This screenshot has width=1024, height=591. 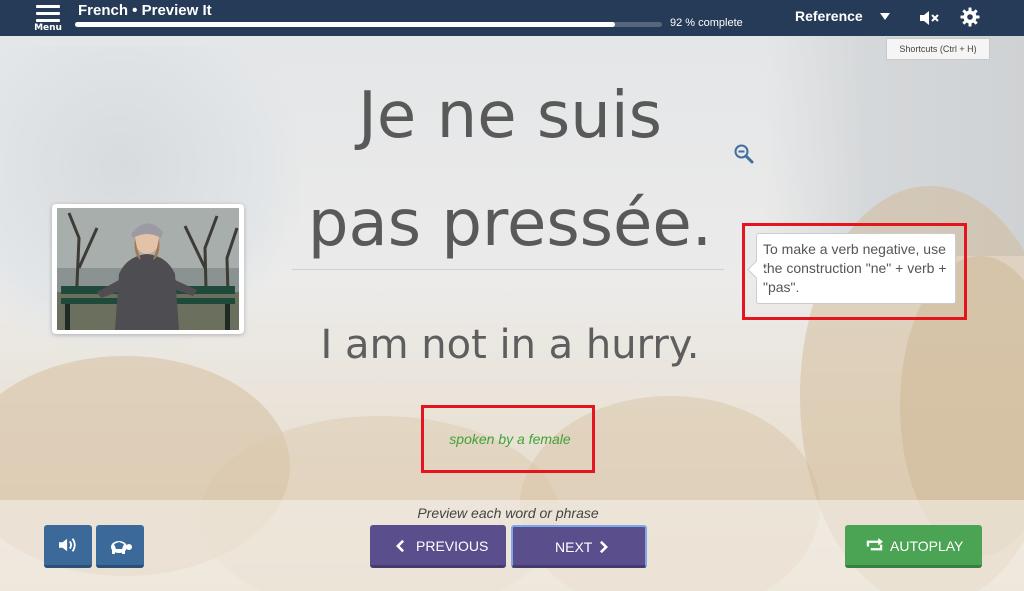 I want to click on next-button: NEXT, so click(x=579, y=546).